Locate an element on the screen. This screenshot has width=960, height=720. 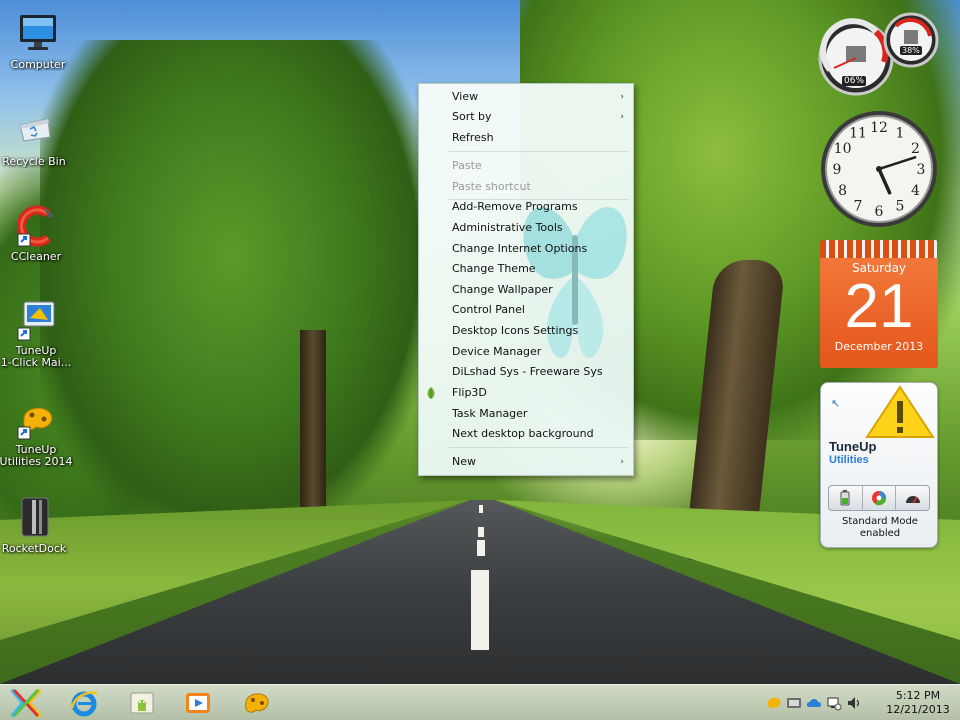
tuneup-taskbar-icon is located at coordinates (257, 703).